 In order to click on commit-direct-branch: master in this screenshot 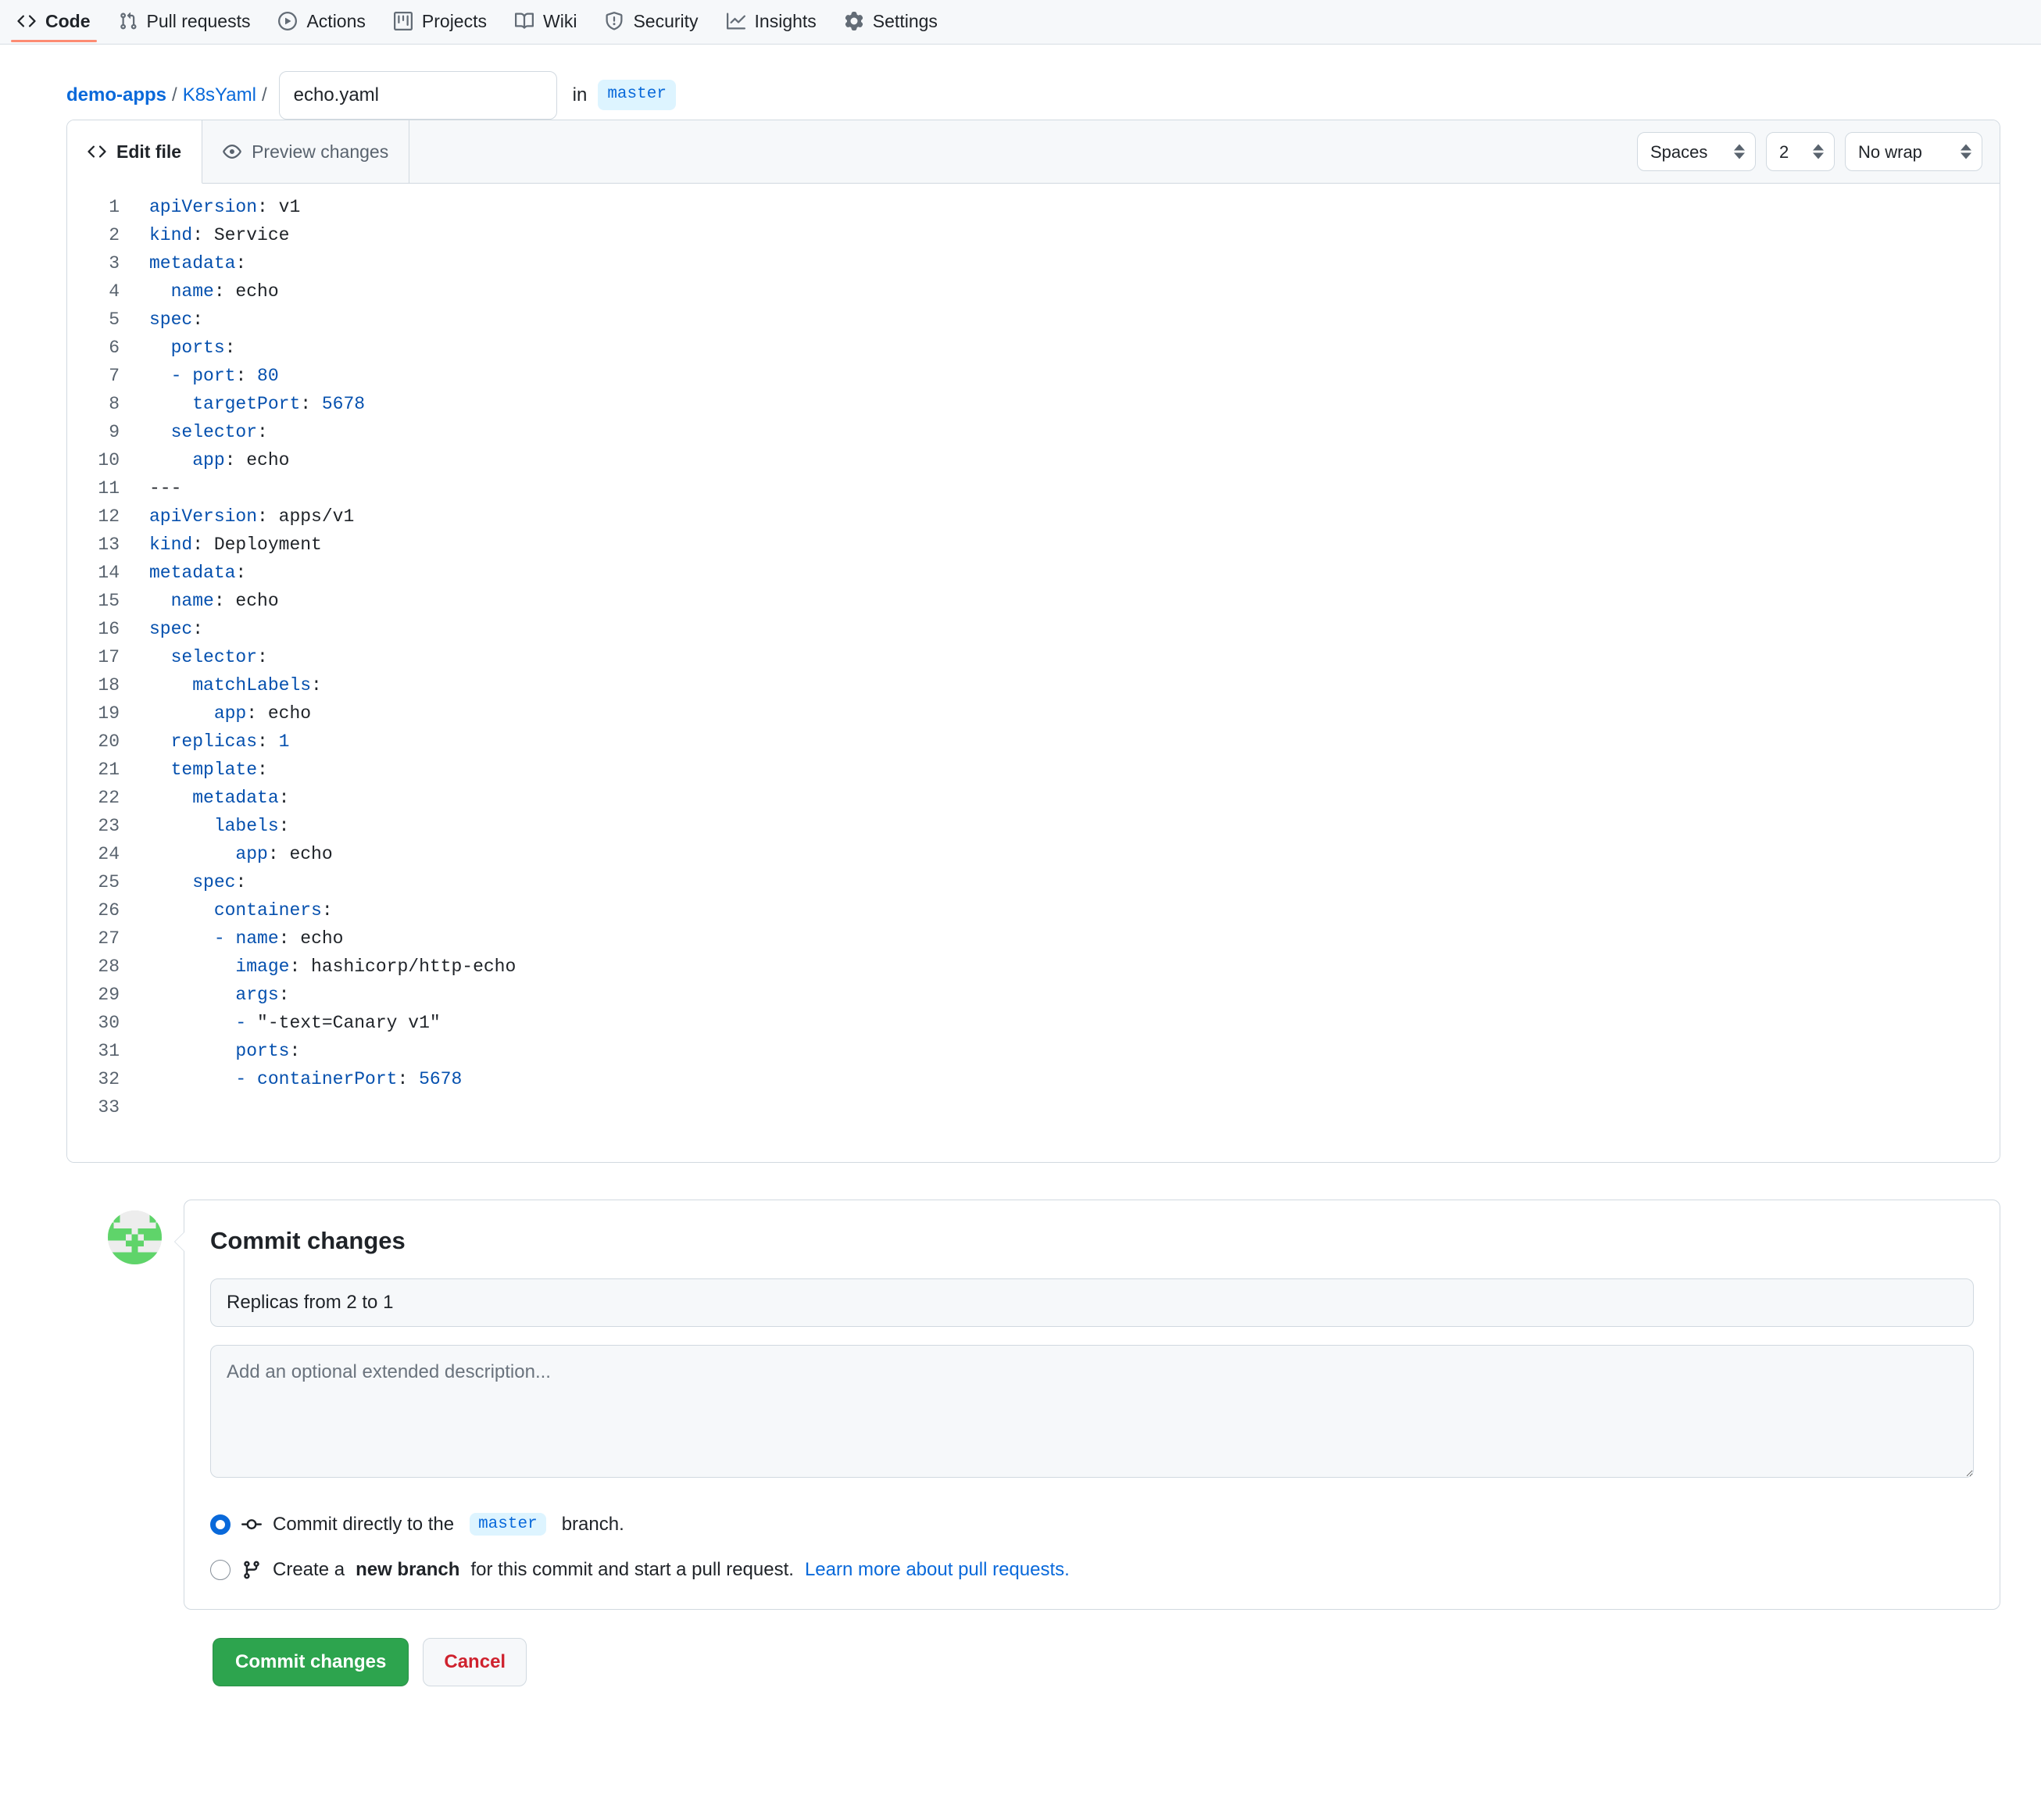, I will do `click(508, 1524)`.